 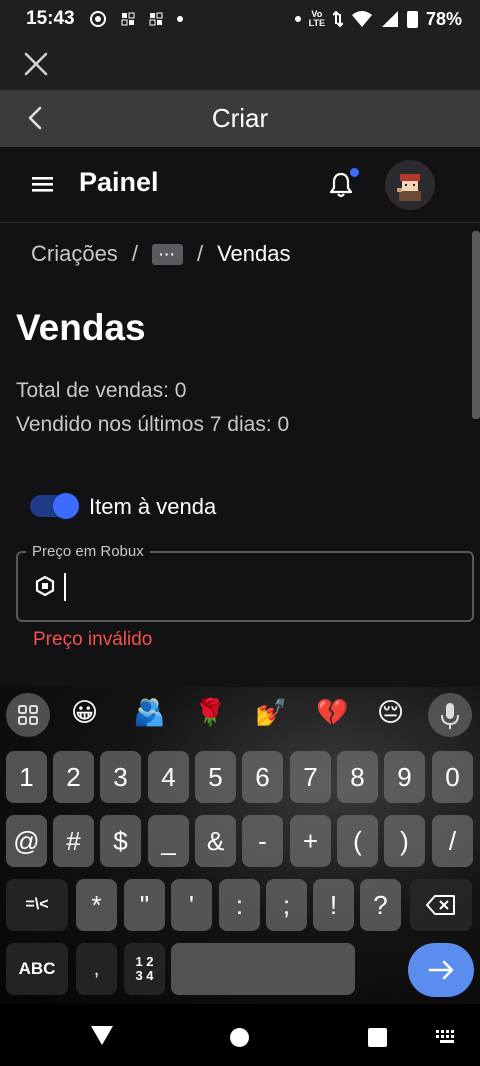 I want to click on key-1: 1, so click(x=26, y=777).